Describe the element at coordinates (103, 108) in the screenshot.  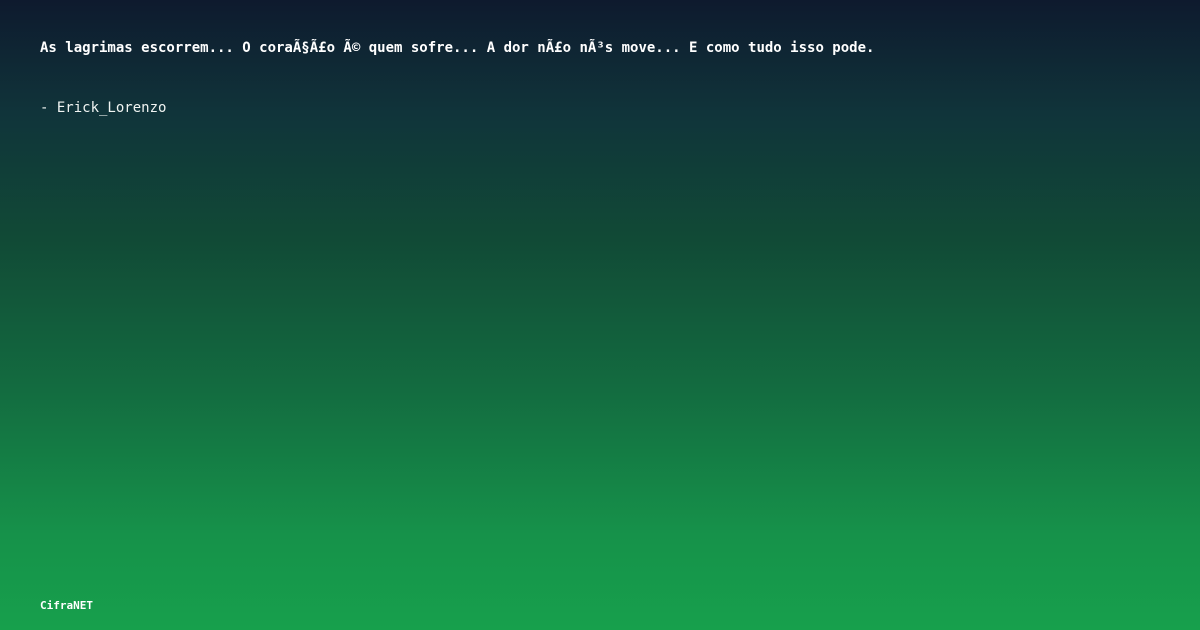
I see `quote-author: - Erick_Lorenzo` at that location.